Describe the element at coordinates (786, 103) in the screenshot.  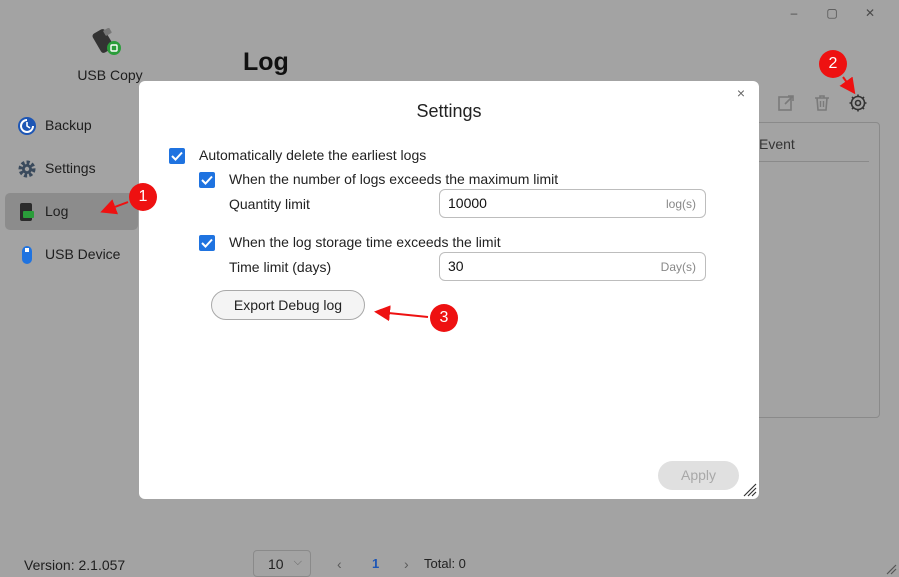
I see `export-icon` at that location.